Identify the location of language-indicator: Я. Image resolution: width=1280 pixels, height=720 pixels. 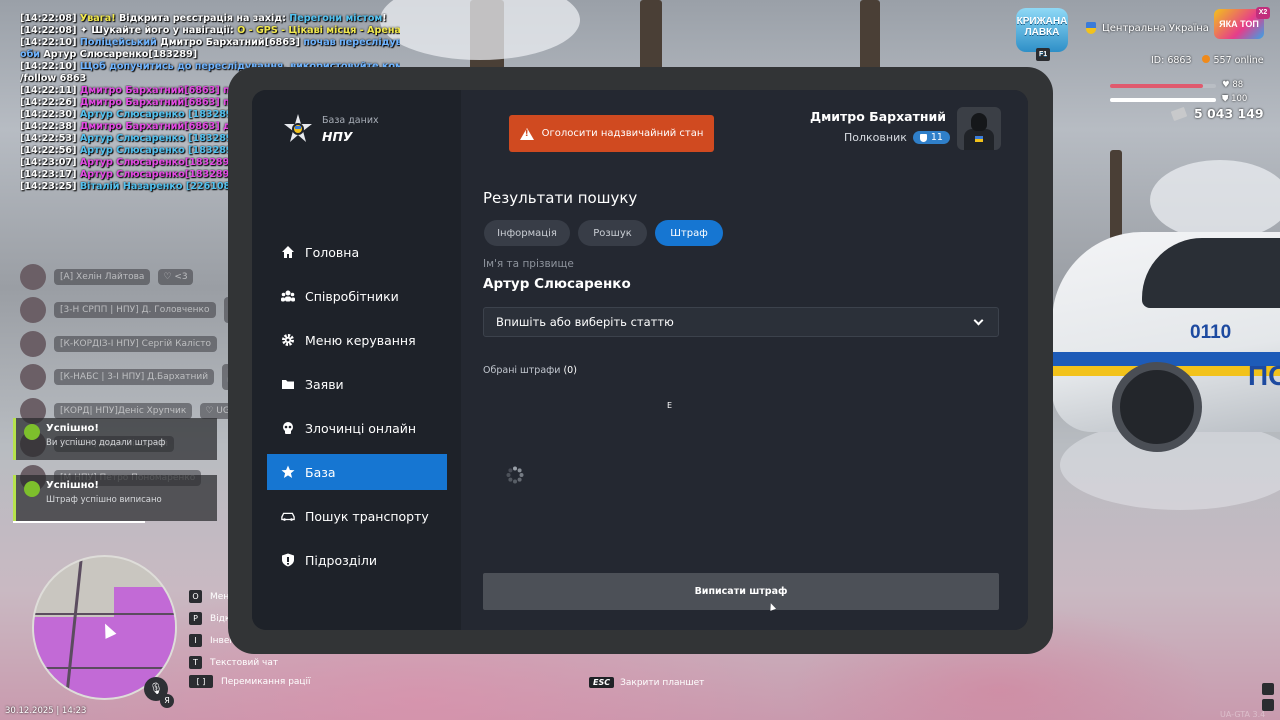
(167, 701).